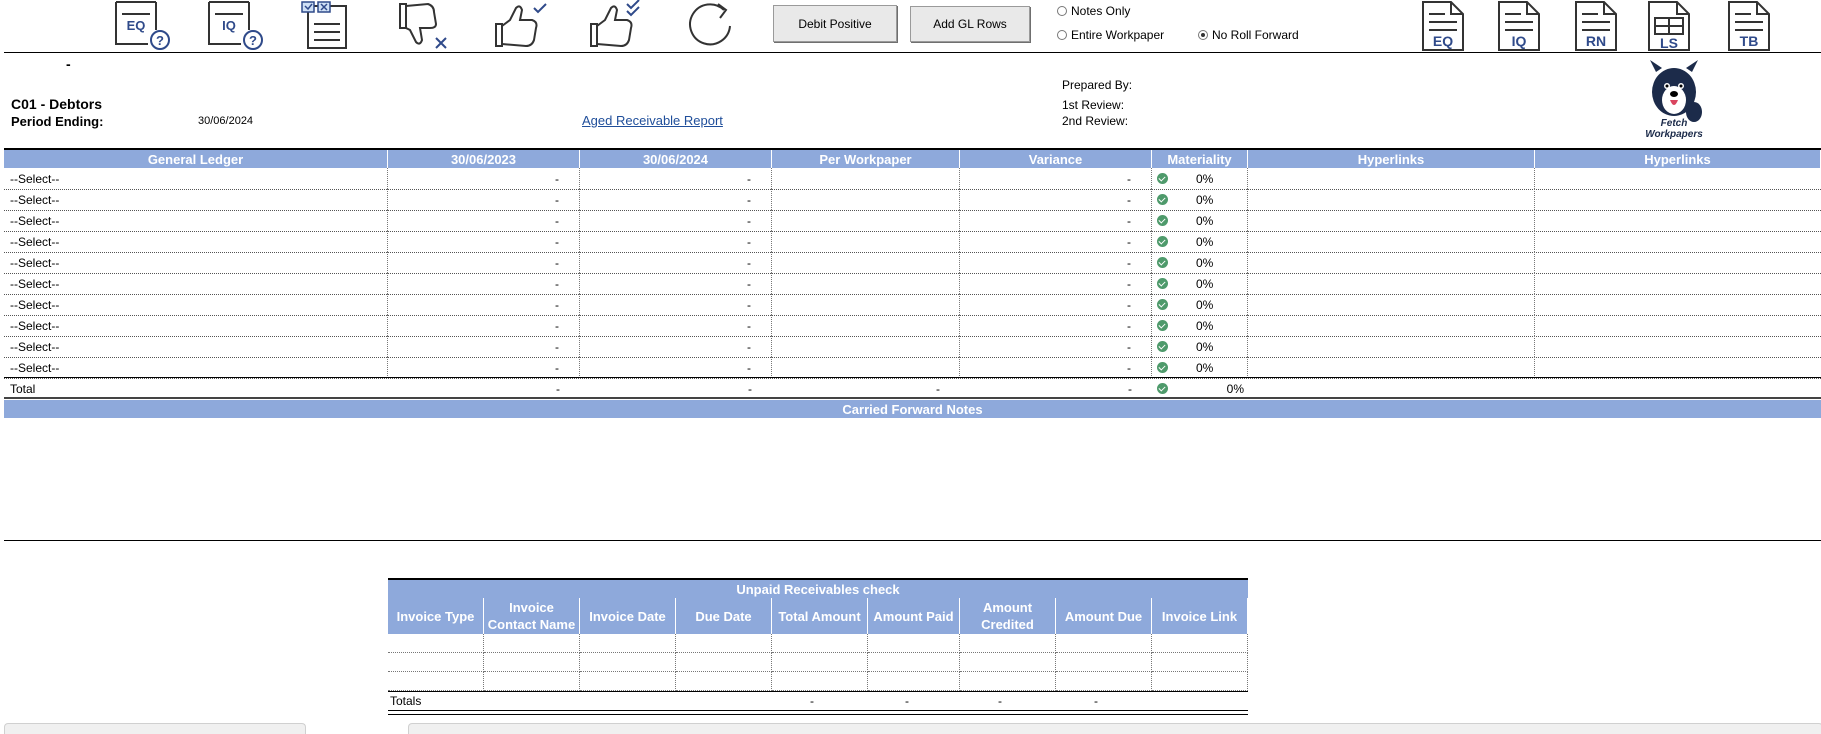 The height and width of the screenshot is (734, 1821). I want to click on radio-notes-only: Notes Only, so click(1093, 11).